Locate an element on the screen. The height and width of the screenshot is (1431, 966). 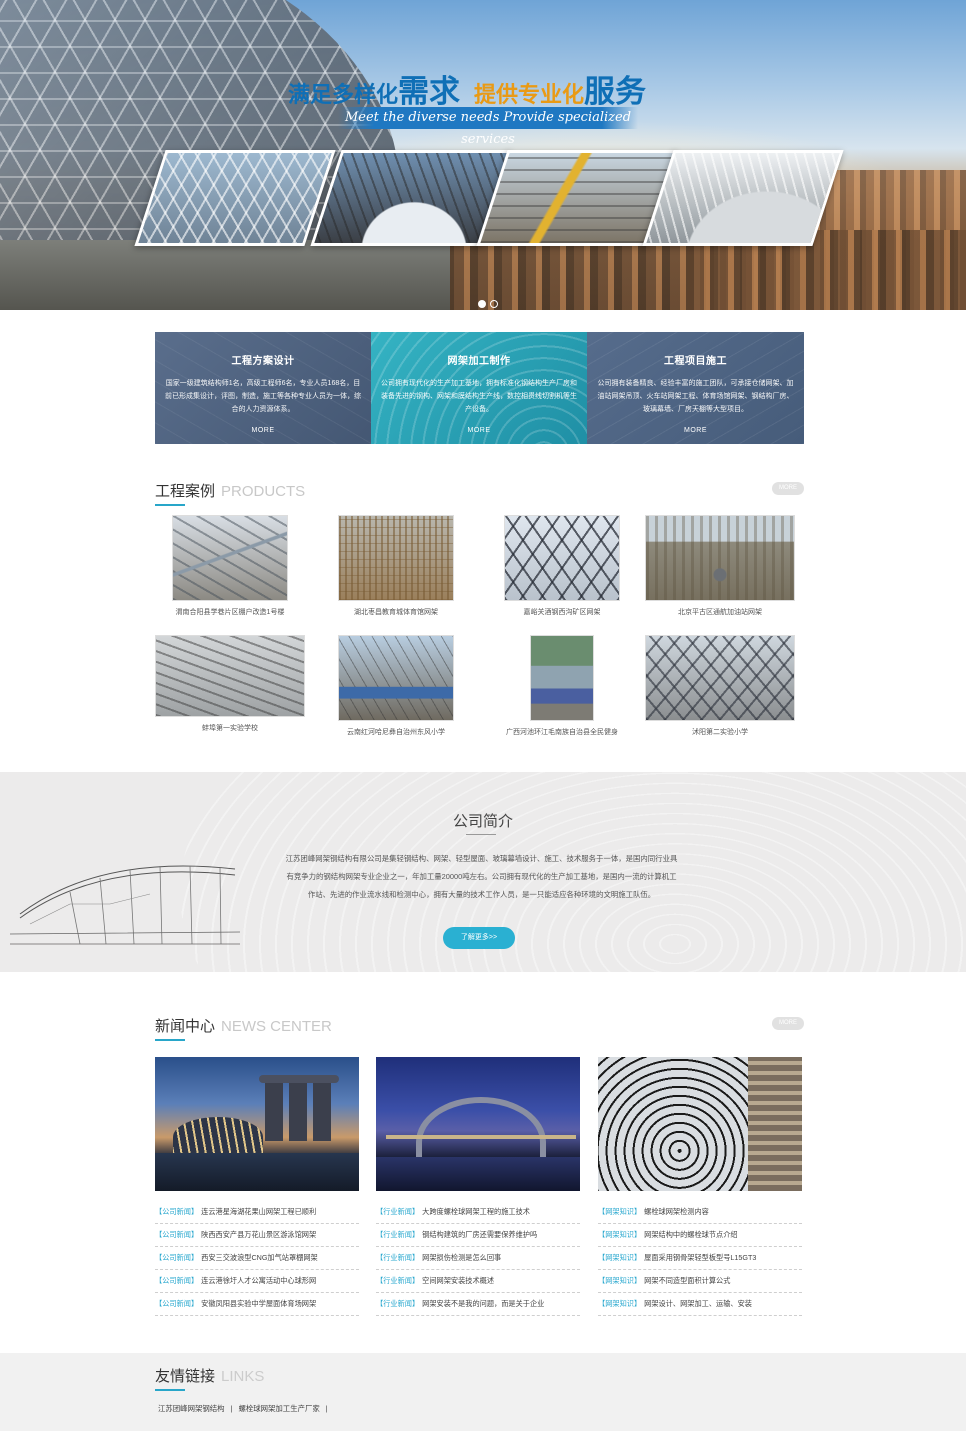
news-text: 钢结构建筑的厂房还需要保养维护吗 is located at coordinates (479, 1234).